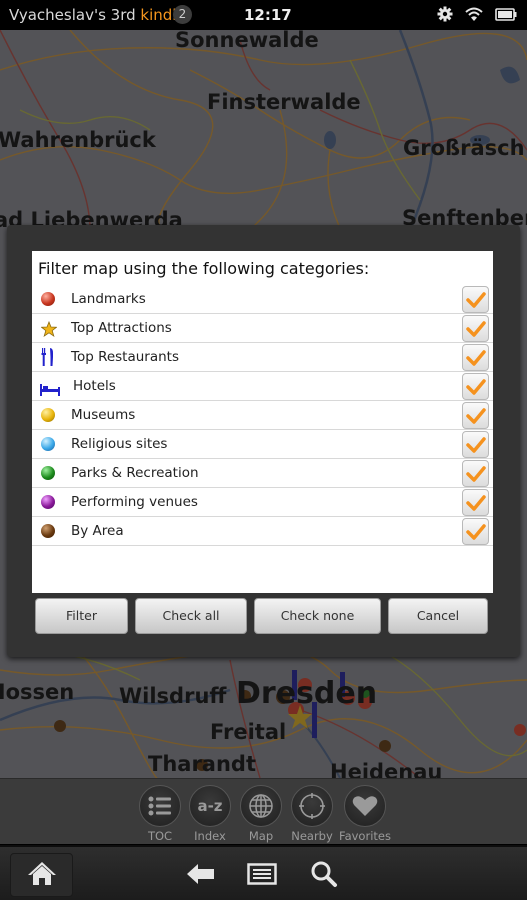 The image size is (527, 900). Describe the element at coordinates (182, 14) in the screenshot. I see `notification-badge: 2` at that location.